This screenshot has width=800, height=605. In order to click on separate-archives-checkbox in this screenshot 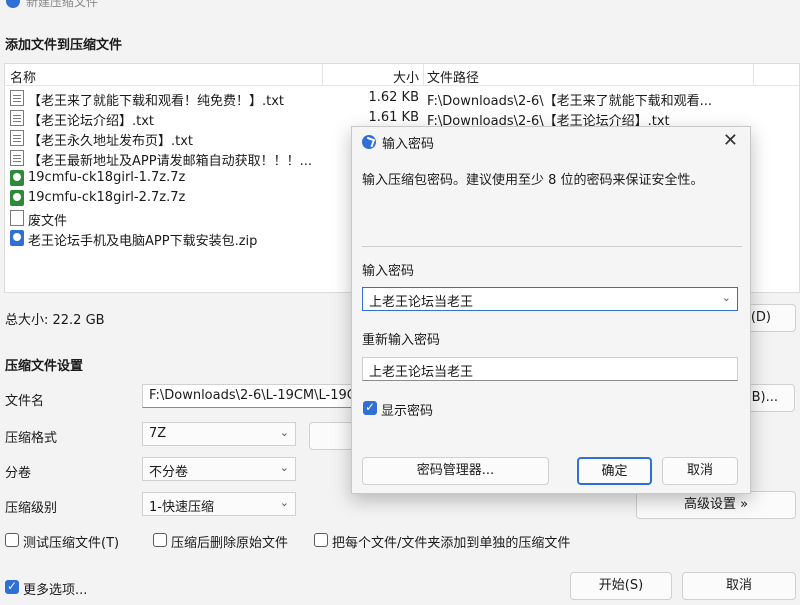, I will do `click(321, 540)`.